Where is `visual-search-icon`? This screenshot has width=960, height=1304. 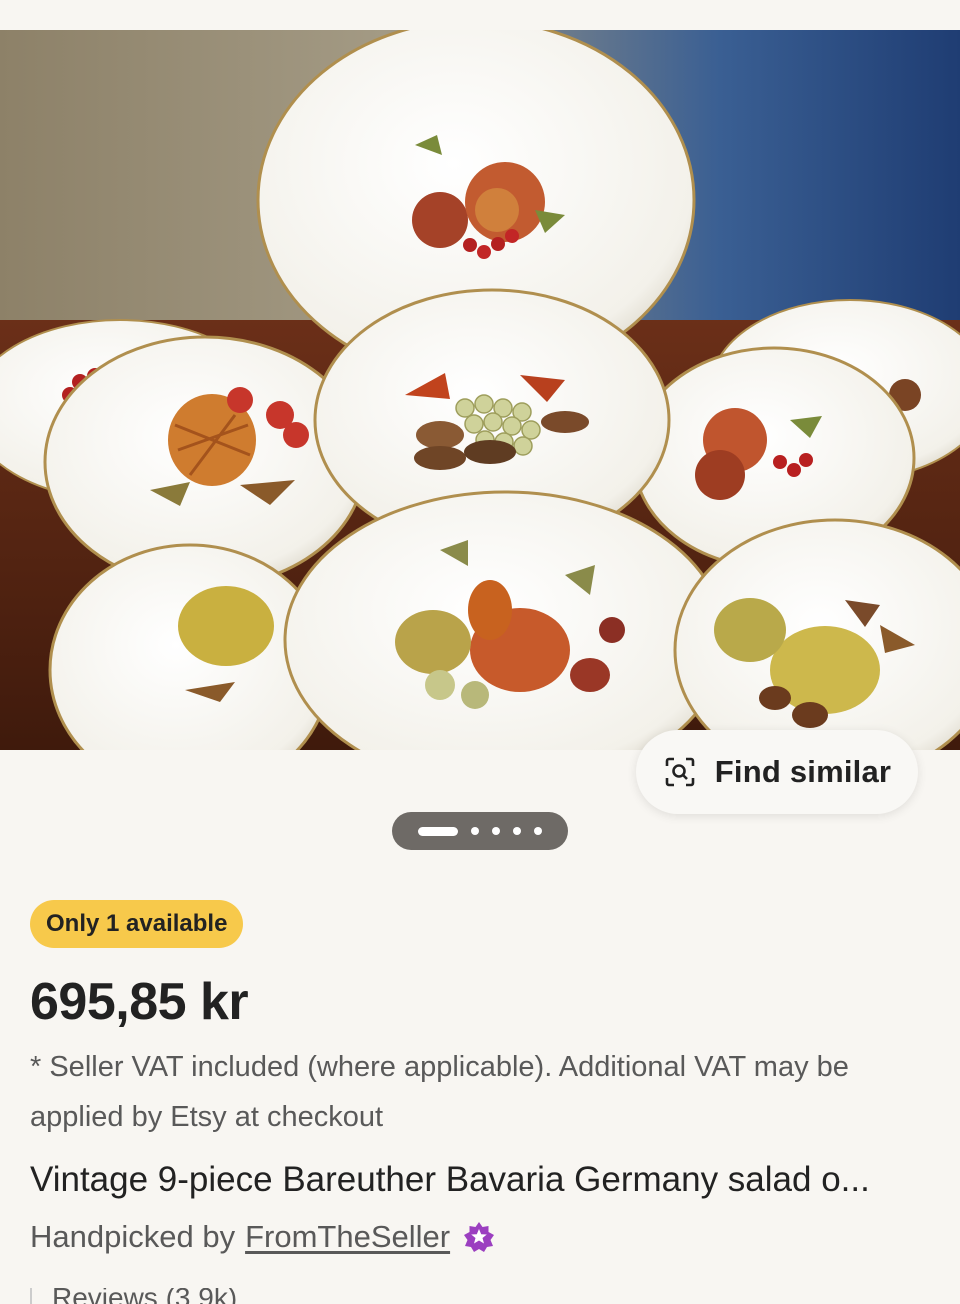
visual-search-icon is located at coordinates (680, 772).